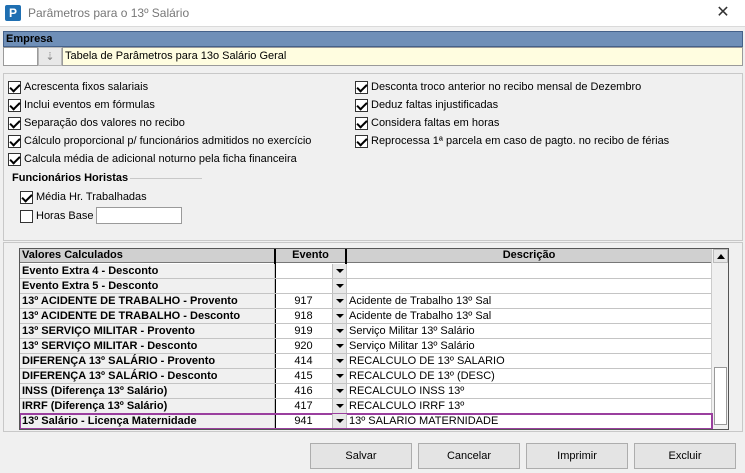  Describe the element at coordinates (83, 197) in the screenshot. I see `checkbox-media-hr-trabalhadas: Média Hr. Trabalhadas` at that location.